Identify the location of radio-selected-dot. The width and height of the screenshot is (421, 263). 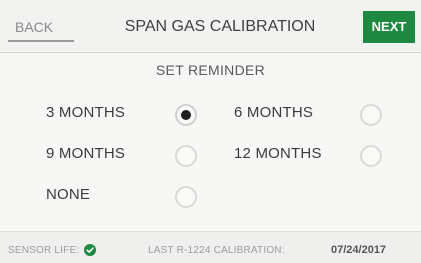
(186, 115).